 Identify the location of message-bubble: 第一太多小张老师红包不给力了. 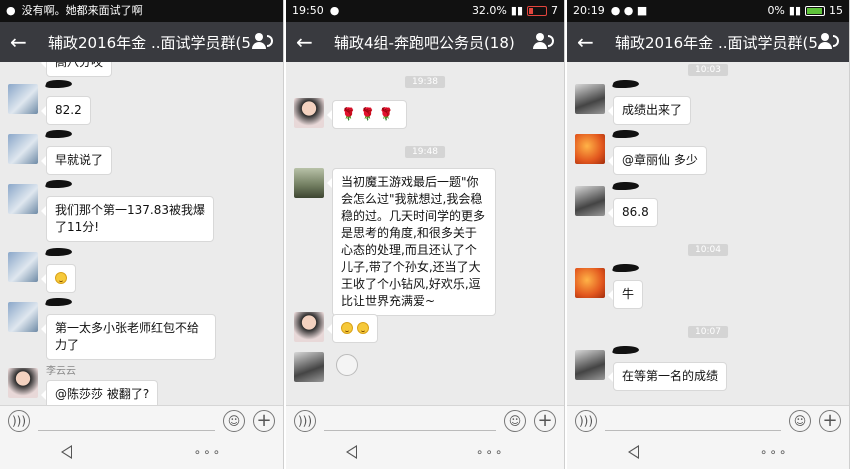
(128, 337).